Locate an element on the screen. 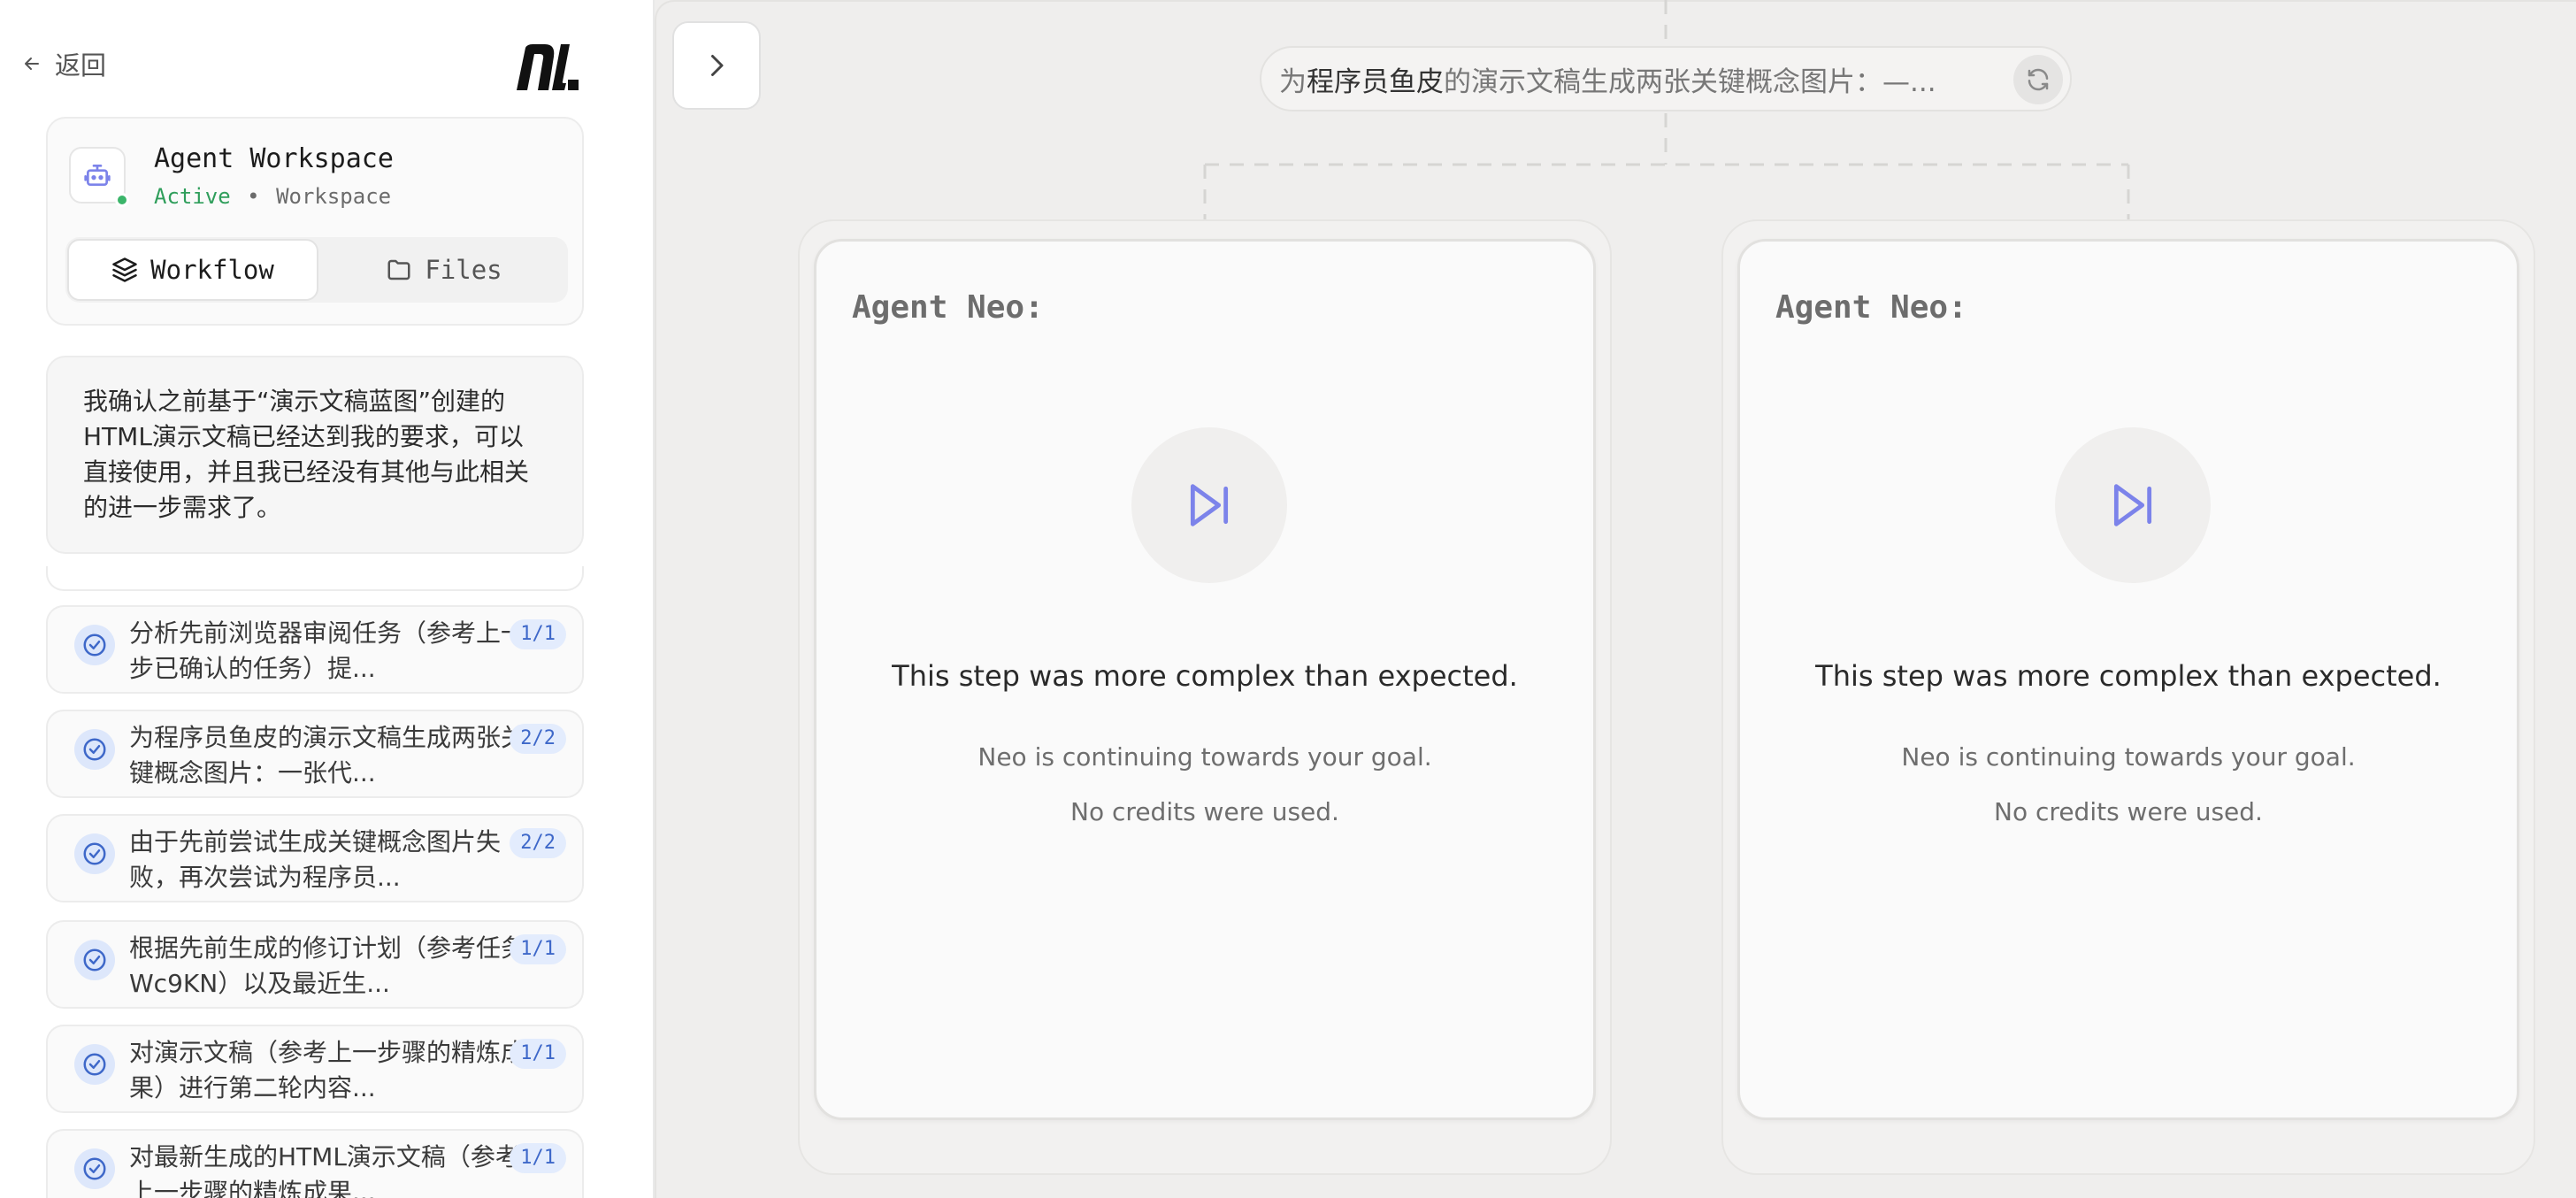 This screenshot has width=2576, height=1198. expand-sidebar-button is located at coordinates (716, 65).